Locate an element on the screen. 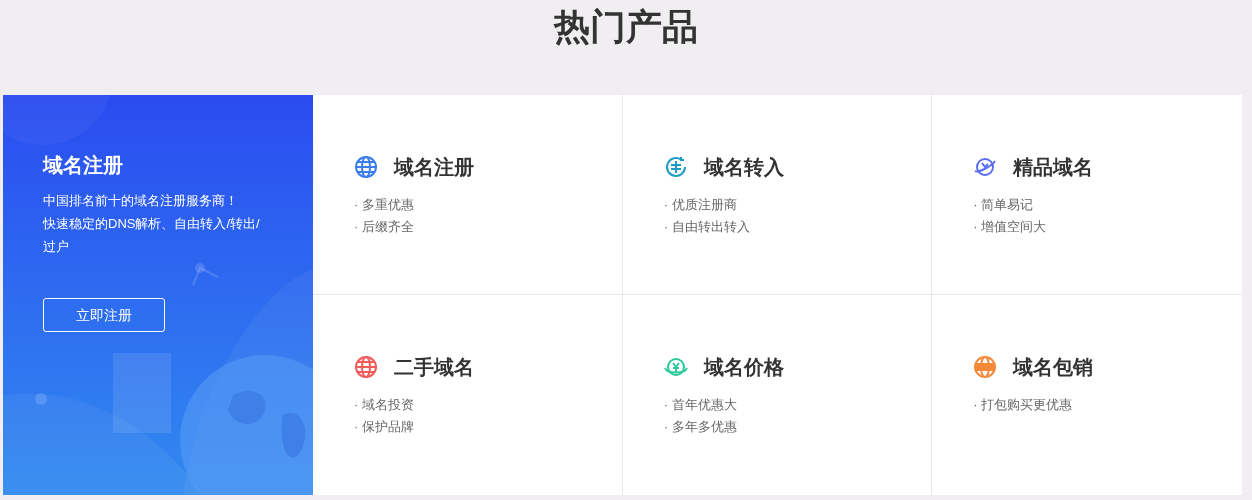 This screenshot has width=1252, height=500. product-card: 域名转入 · 优质注册商 · 自由转出转入 is located at coordinates (777, 195).